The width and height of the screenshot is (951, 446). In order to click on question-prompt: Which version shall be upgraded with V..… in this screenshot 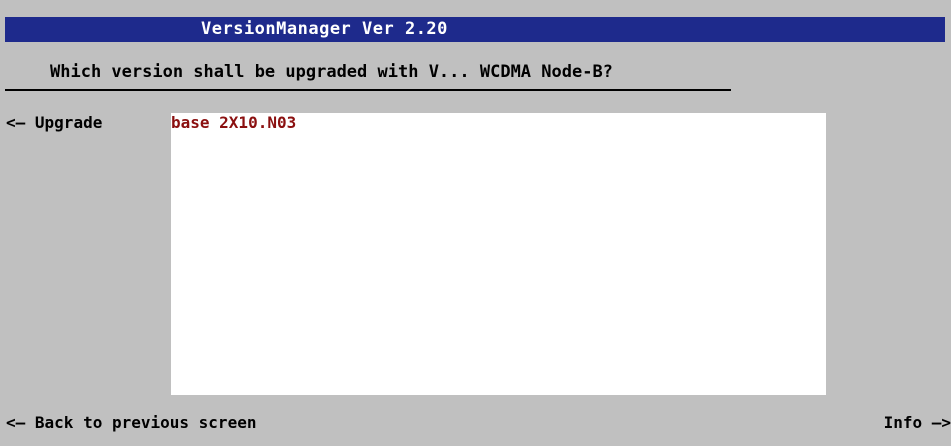, I will do `click(331, 72)`.